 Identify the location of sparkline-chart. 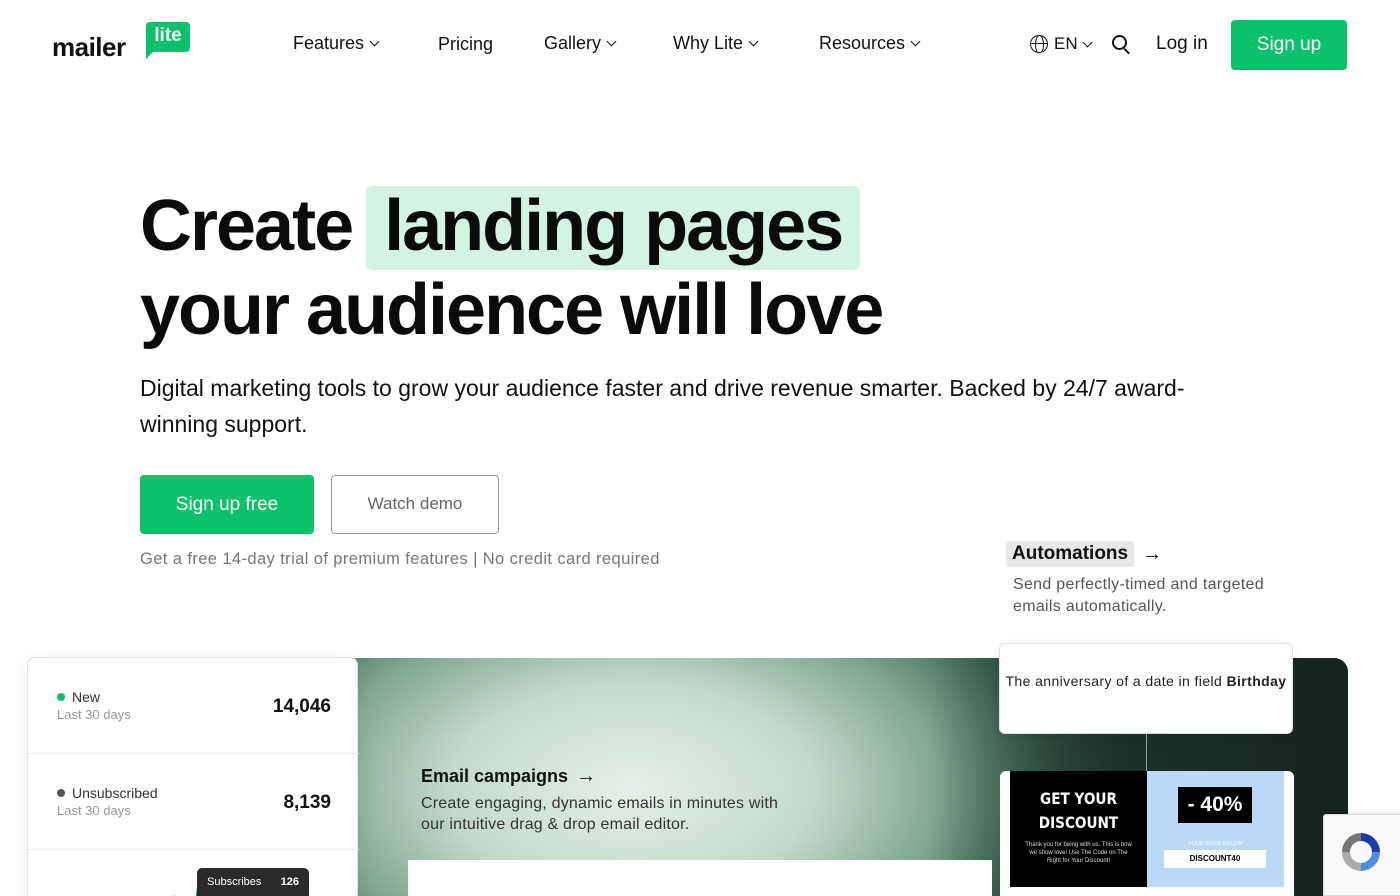
(187, 890).